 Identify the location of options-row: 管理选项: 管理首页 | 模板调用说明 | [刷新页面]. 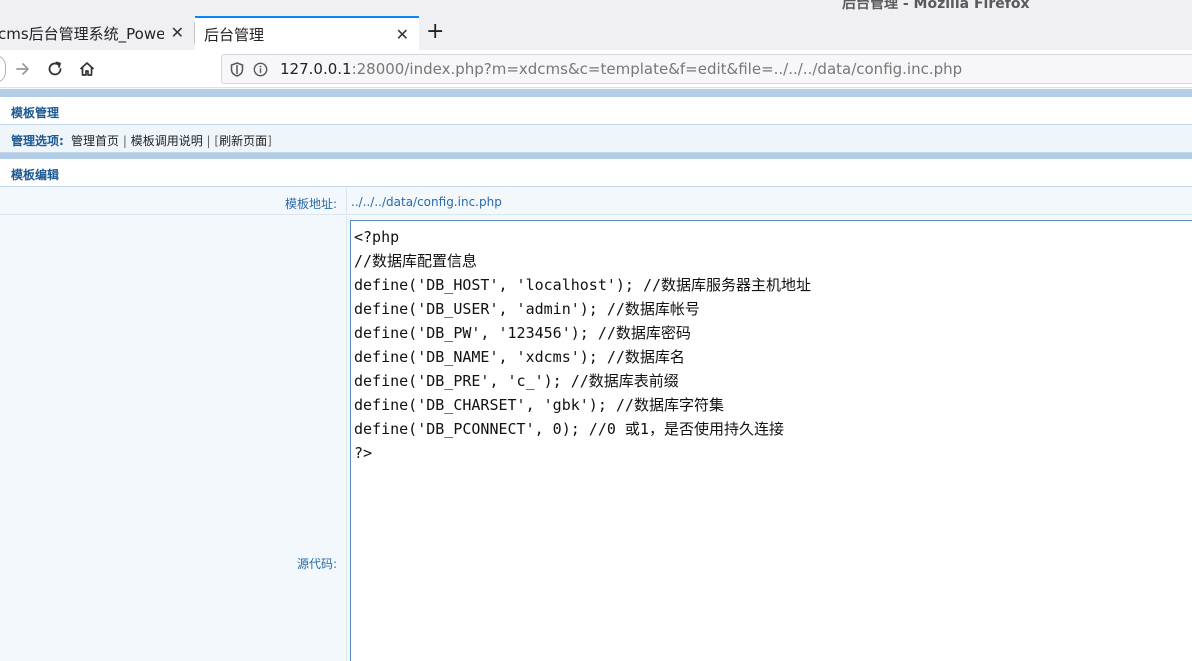
(596, 139).